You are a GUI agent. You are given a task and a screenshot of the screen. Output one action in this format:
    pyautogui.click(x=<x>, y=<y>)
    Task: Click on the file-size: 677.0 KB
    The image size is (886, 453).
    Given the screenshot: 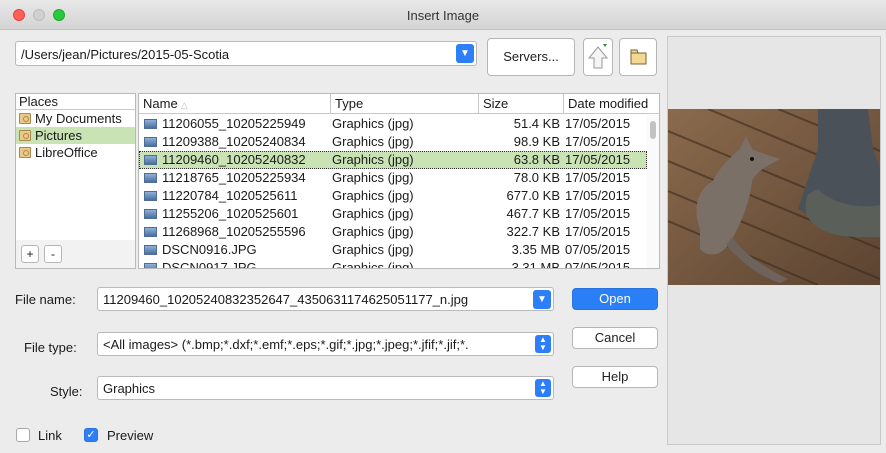 What is the action you would take?
    pyautogui.click(x=533, y=195)
    